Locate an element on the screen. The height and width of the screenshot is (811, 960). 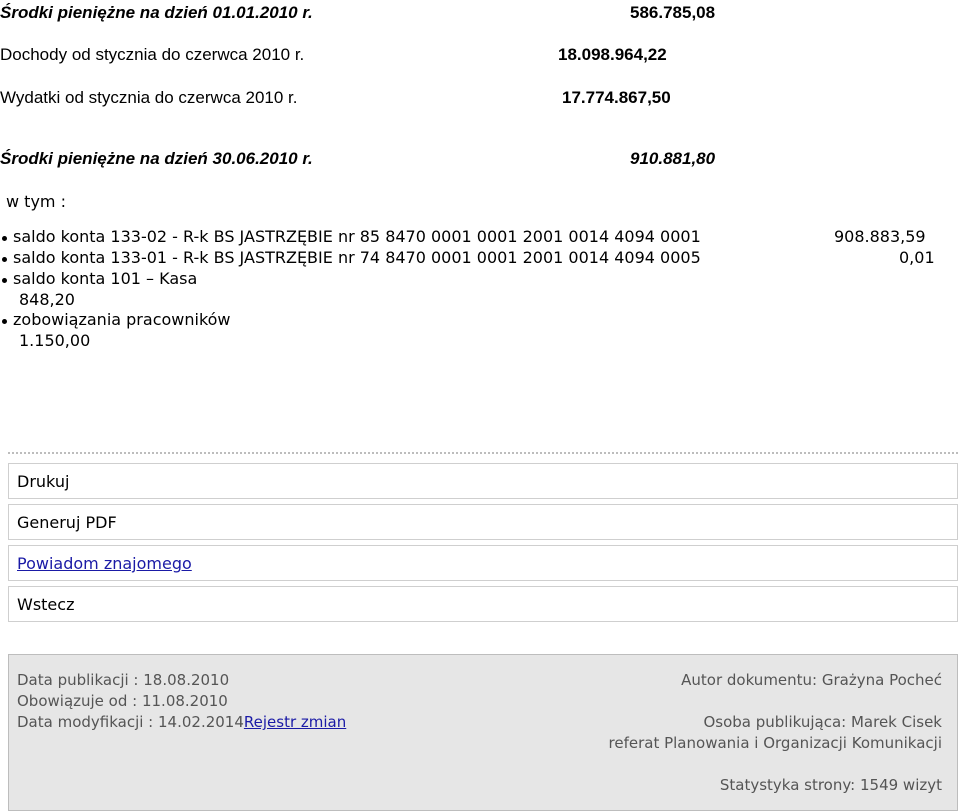
print-label: Drukuj is located at coordinates (43, 481).